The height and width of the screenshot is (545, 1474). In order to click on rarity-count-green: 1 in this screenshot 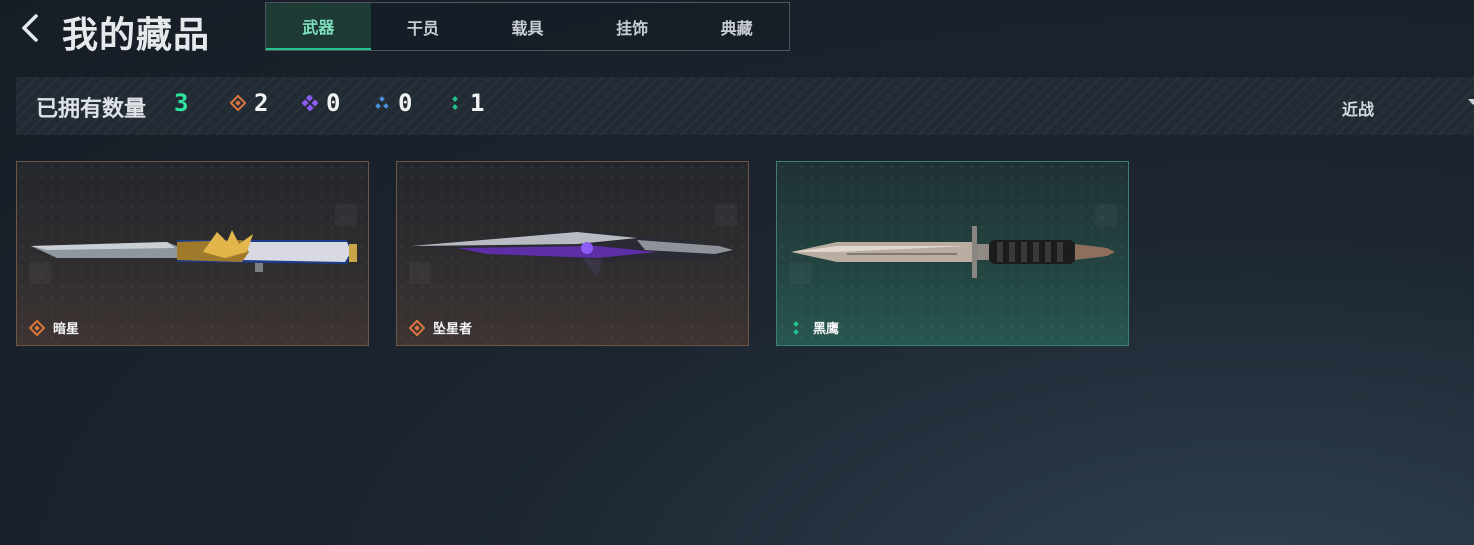, I will do `click(466, 103)`.